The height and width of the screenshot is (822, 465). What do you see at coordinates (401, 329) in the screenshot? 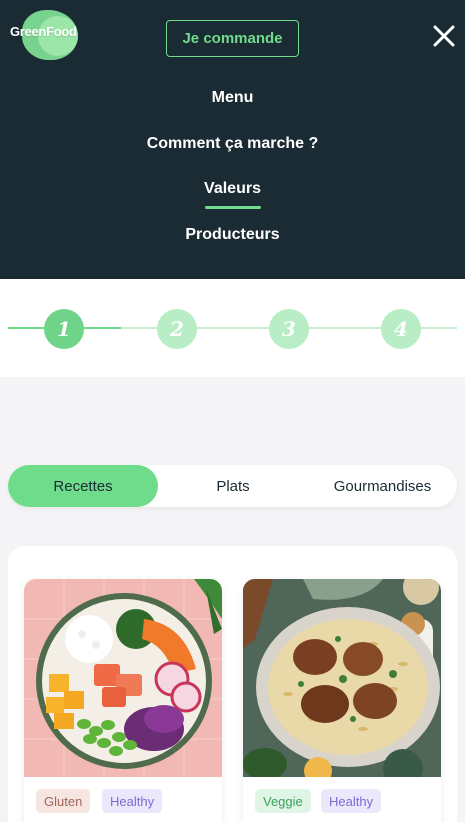
I see `step-4: 4` at bounding box center [401, 329].